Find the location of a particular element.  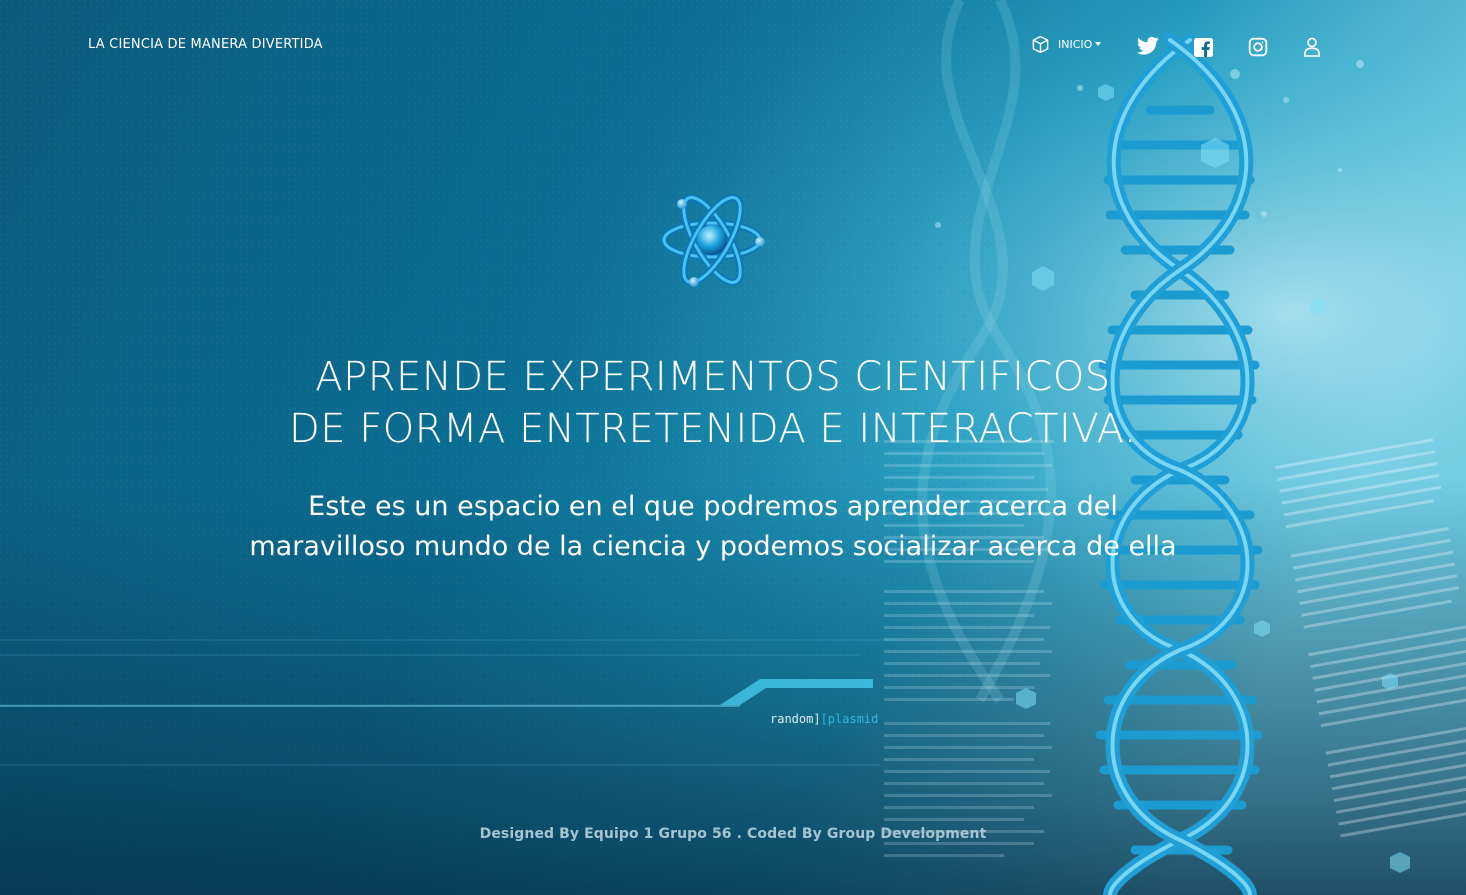

decor-text: random][plasmid is located at coordinates (824, 719).